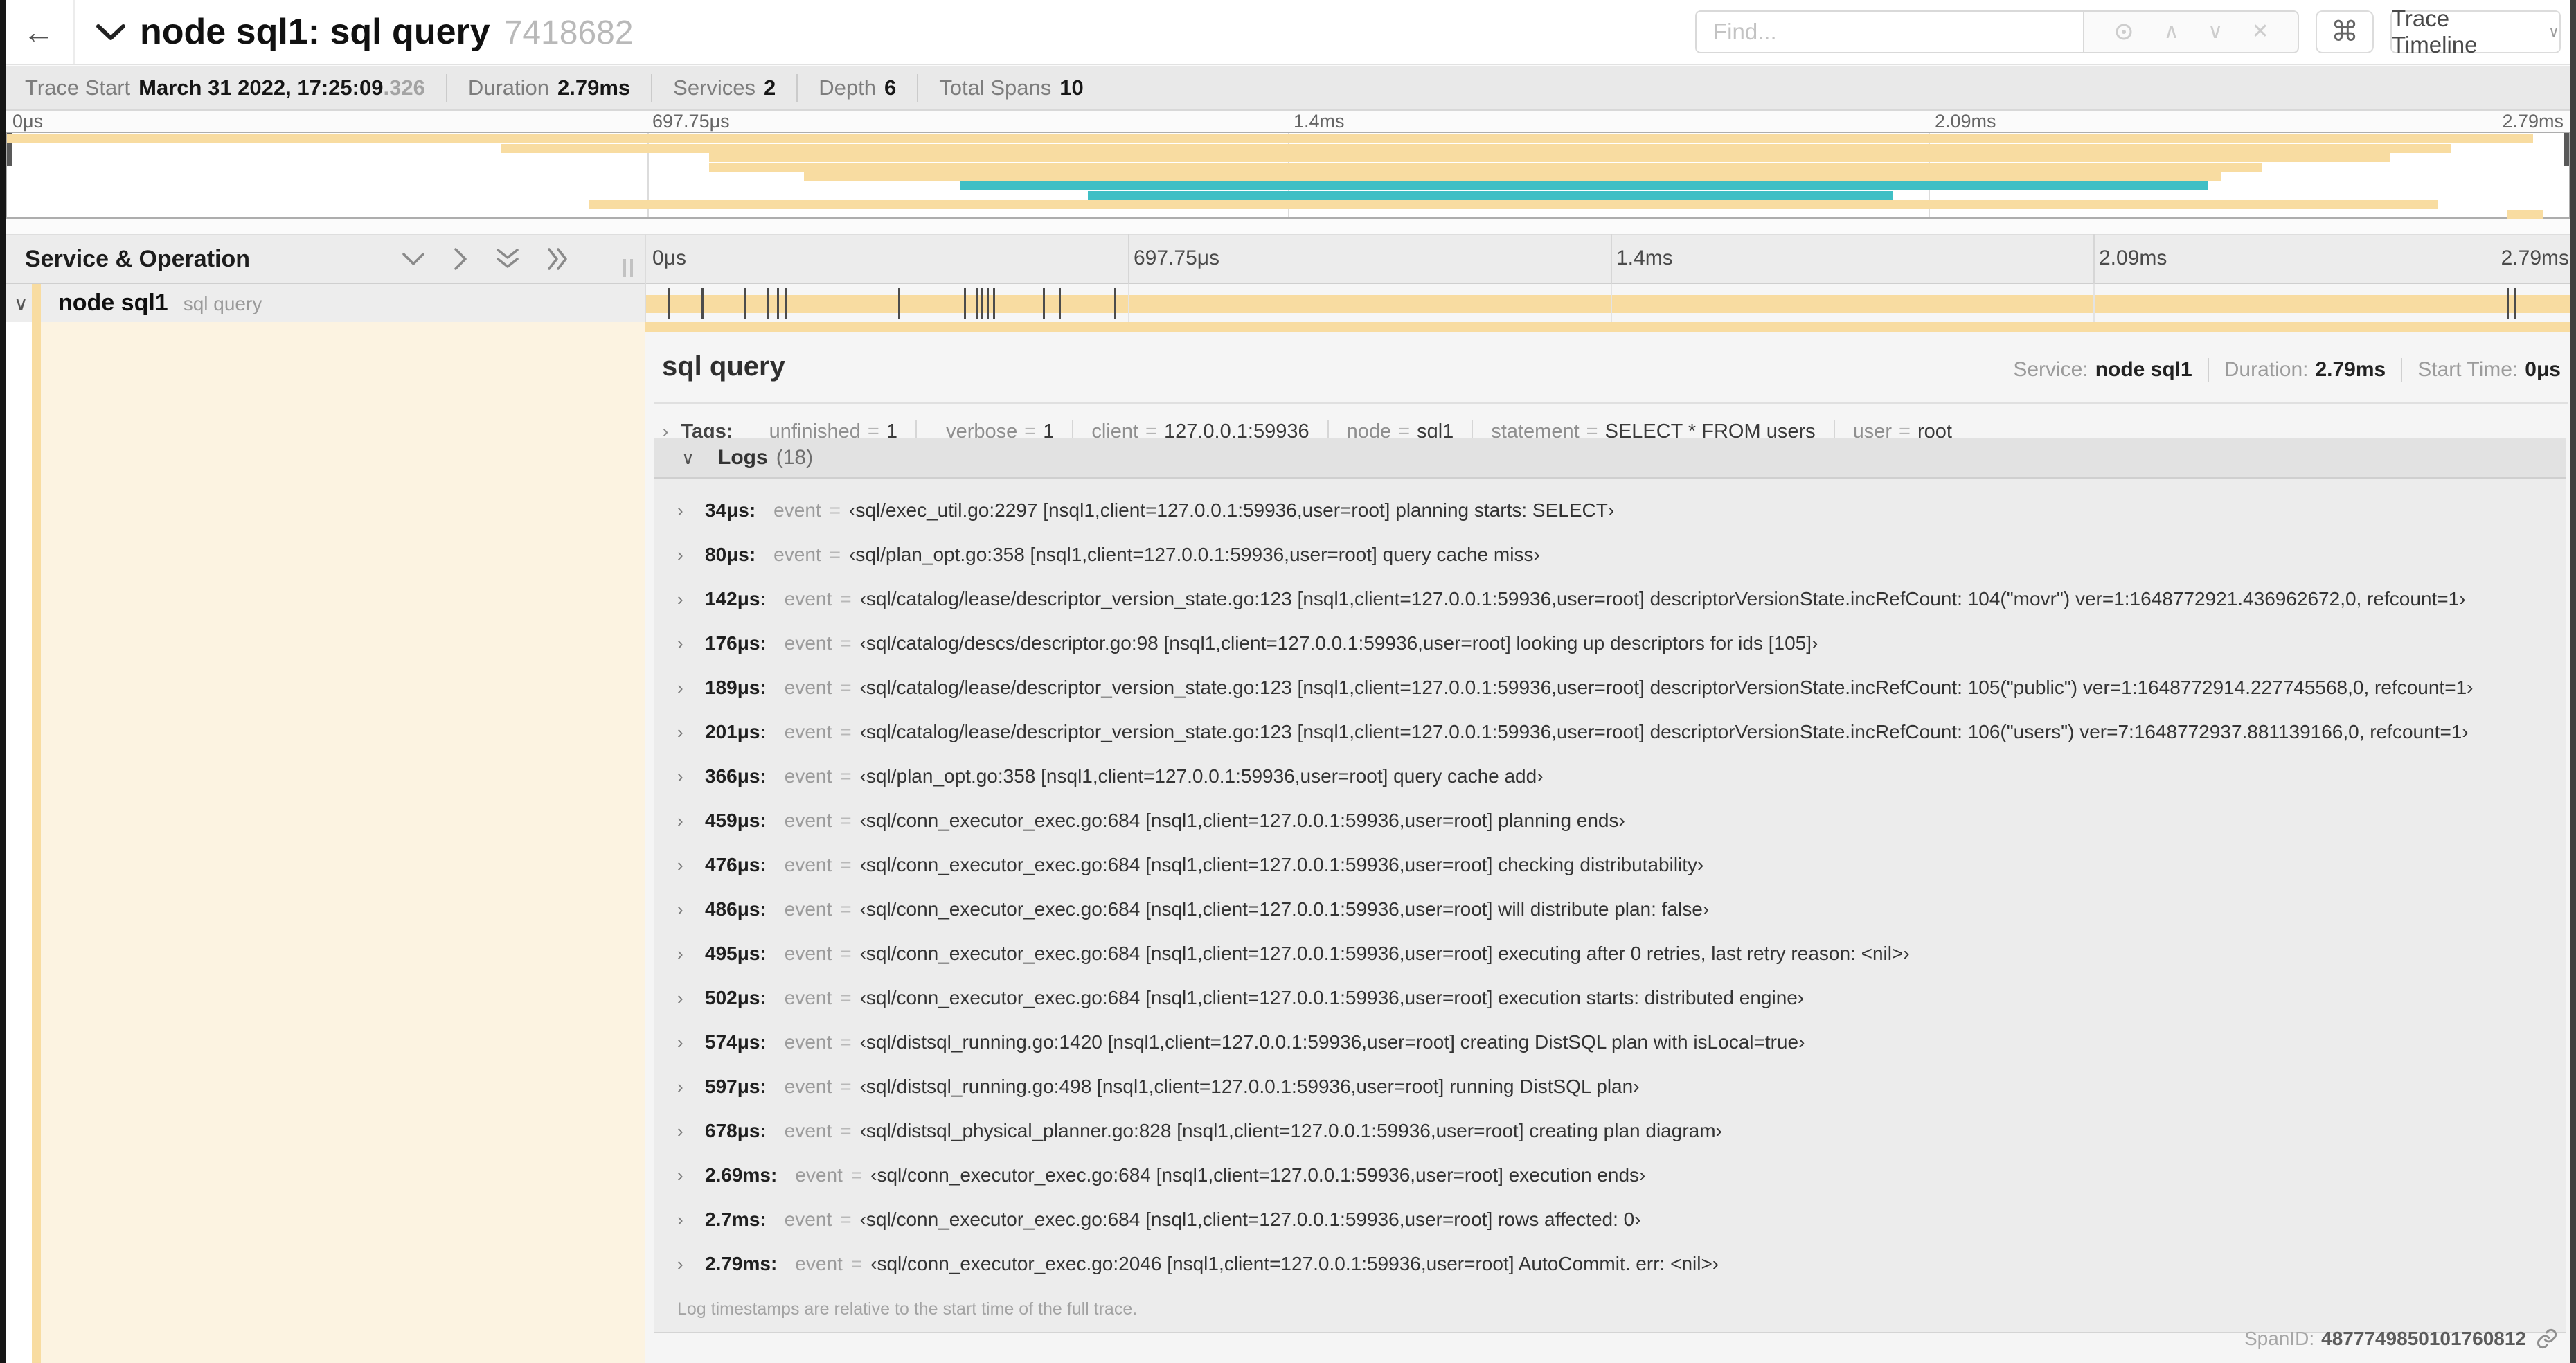 This screenshot has width=2576, height=1363. I want to click on trace-stat: Trace Start March 31 2022, 17:25:09.326, so click(235, 88).